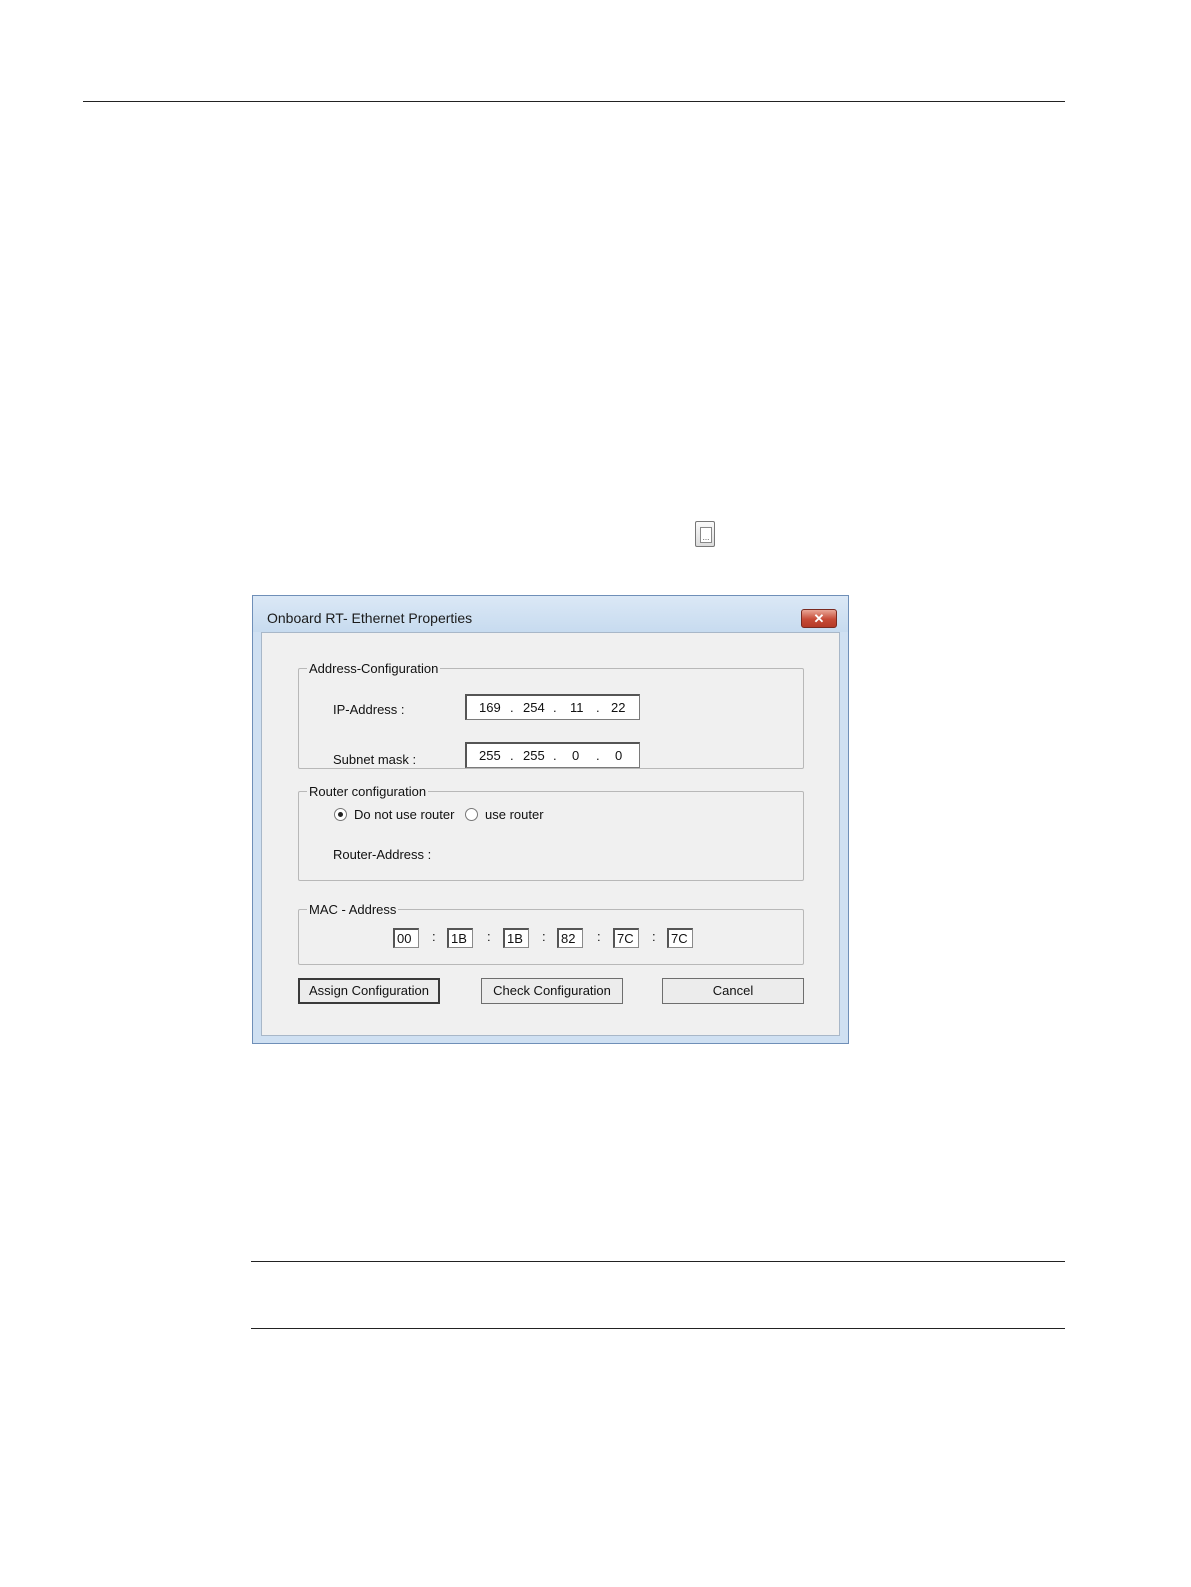 The image size is (1191, 1587). I want to click on subnet-mask-label: Subnet mask :, so click(375, 759).